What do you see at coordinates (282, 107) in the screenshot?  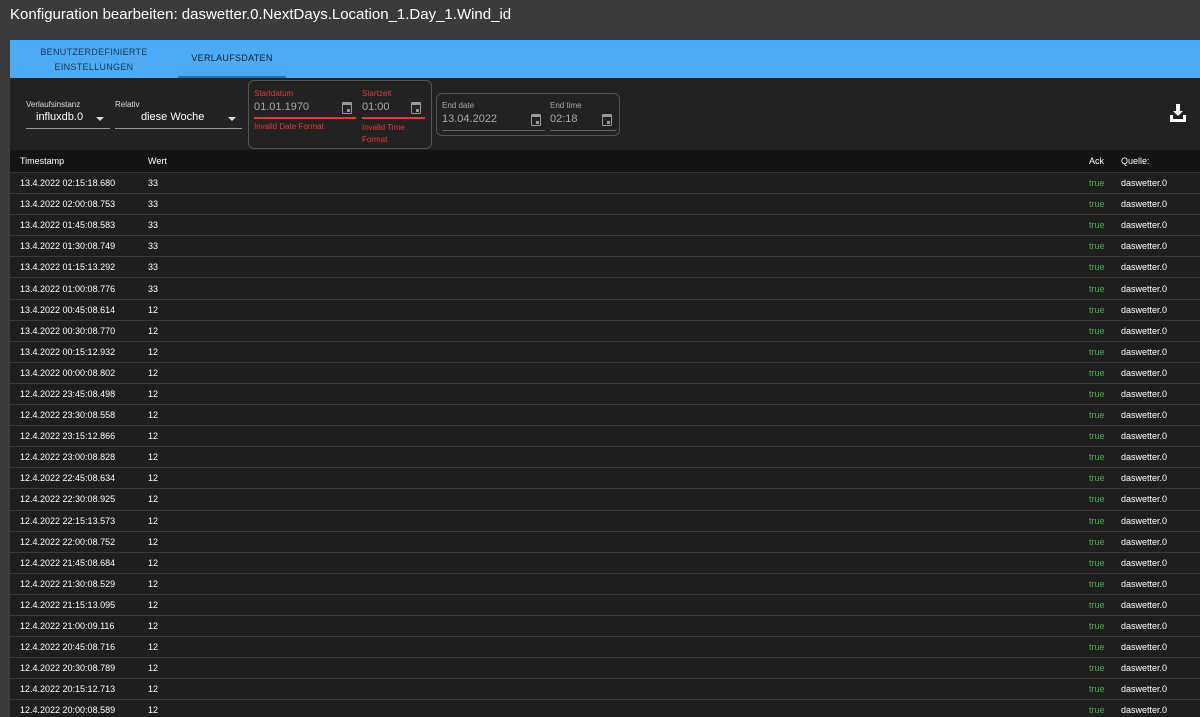 I see `start-date-value: 01.01.1970` at bounding box center [282, 107].